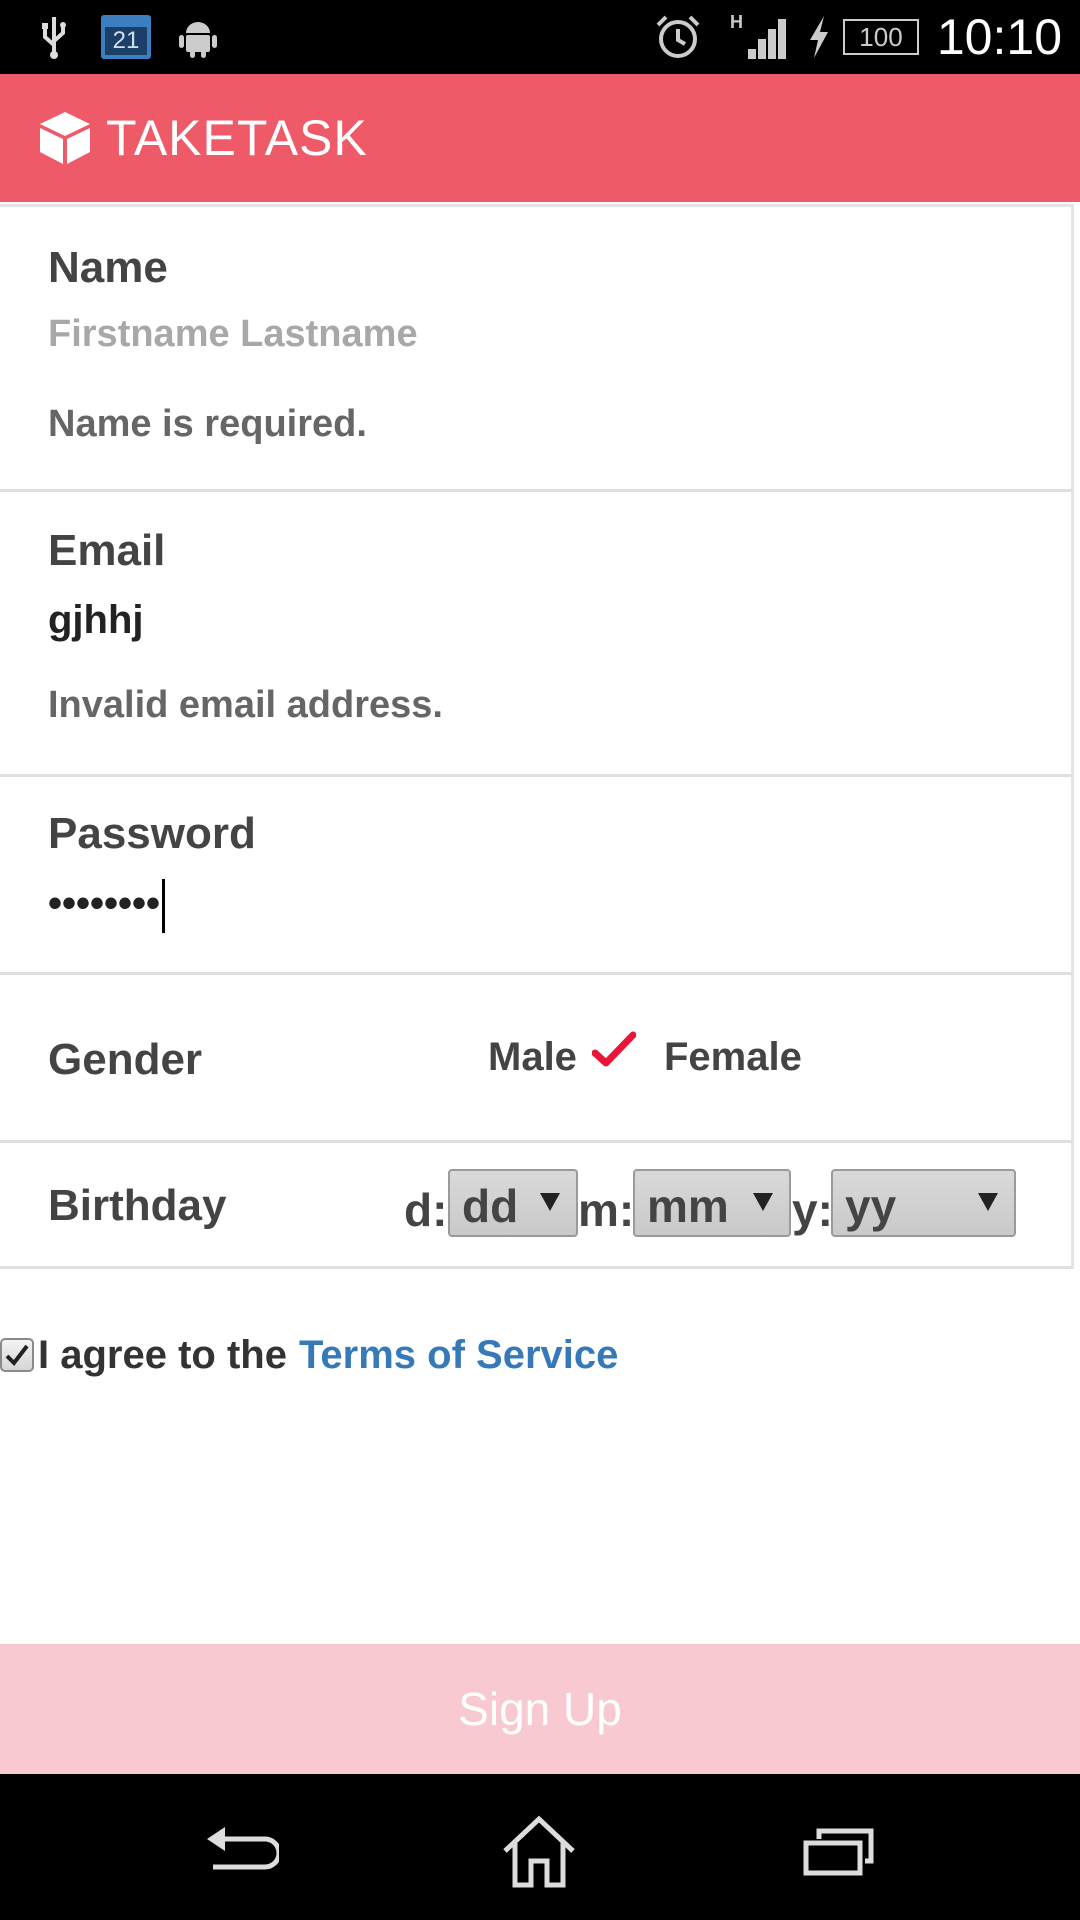  What do you see at coordinates (999, 37) in the screenshot?
I see `clock: 10:10` at bounding box center [999, 37].